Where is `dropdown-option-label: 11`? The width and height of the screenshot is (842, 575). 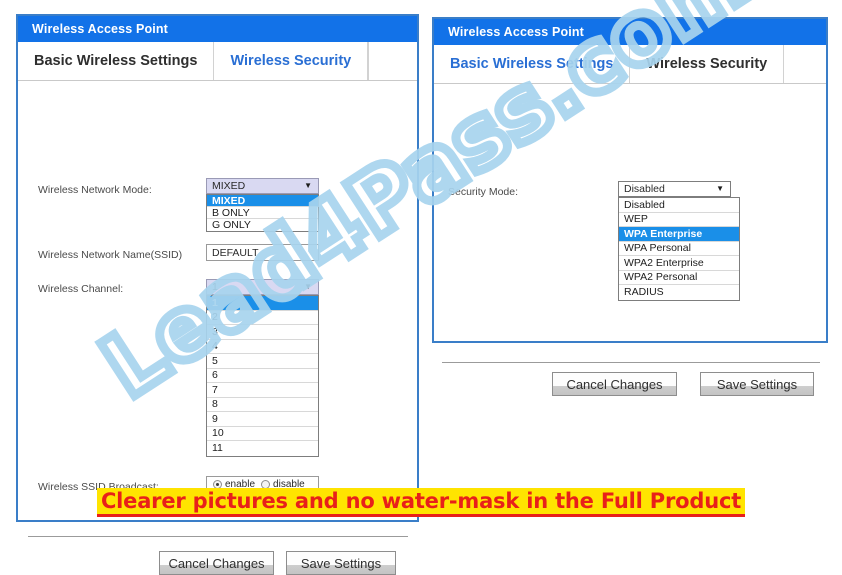 dropdown-option-label: 11 is located at coordinates (217, 448).